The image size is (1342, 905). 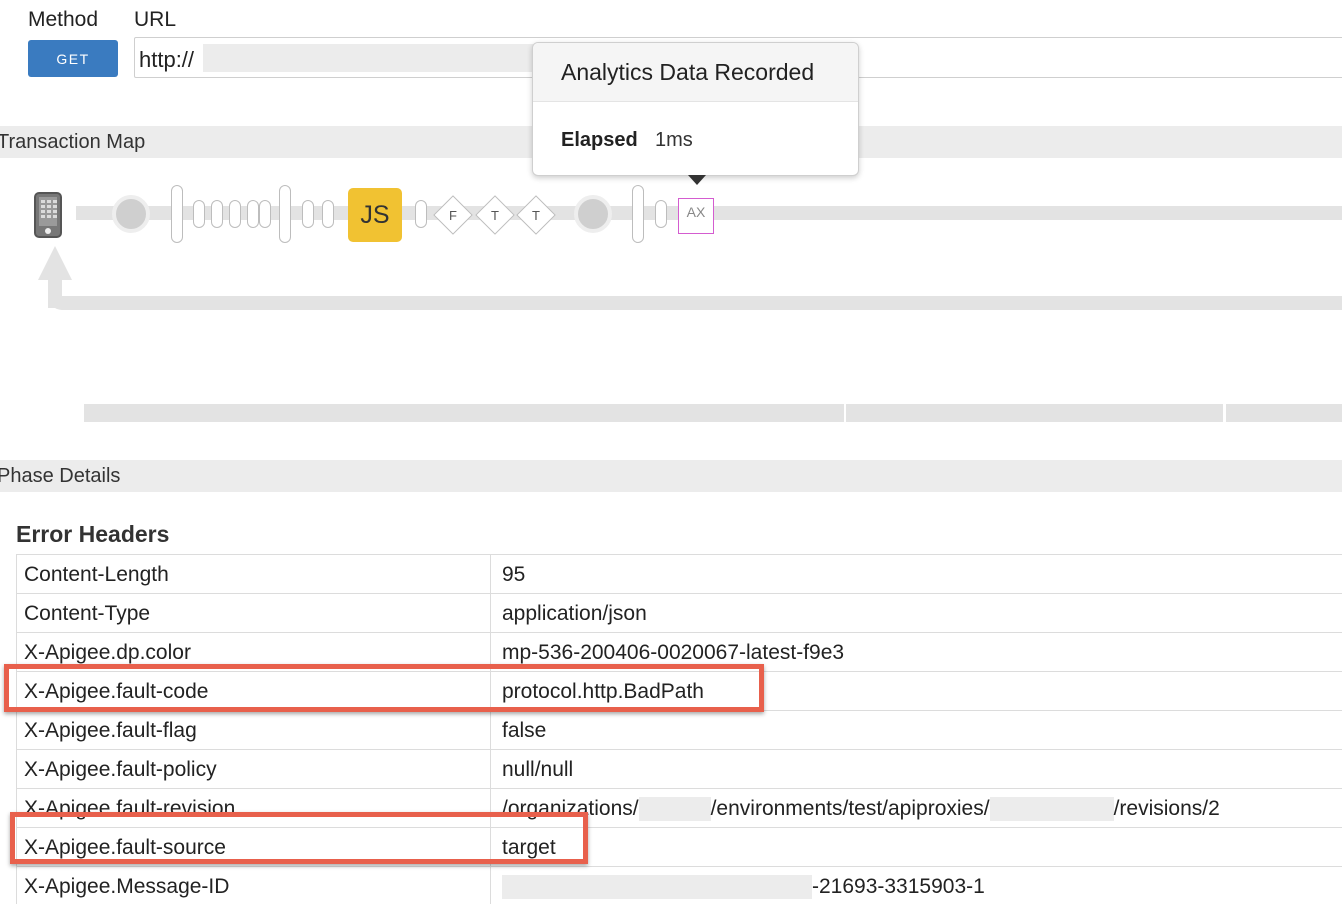 I want to click on return-arrow-icon, so click(x=55, y=263).